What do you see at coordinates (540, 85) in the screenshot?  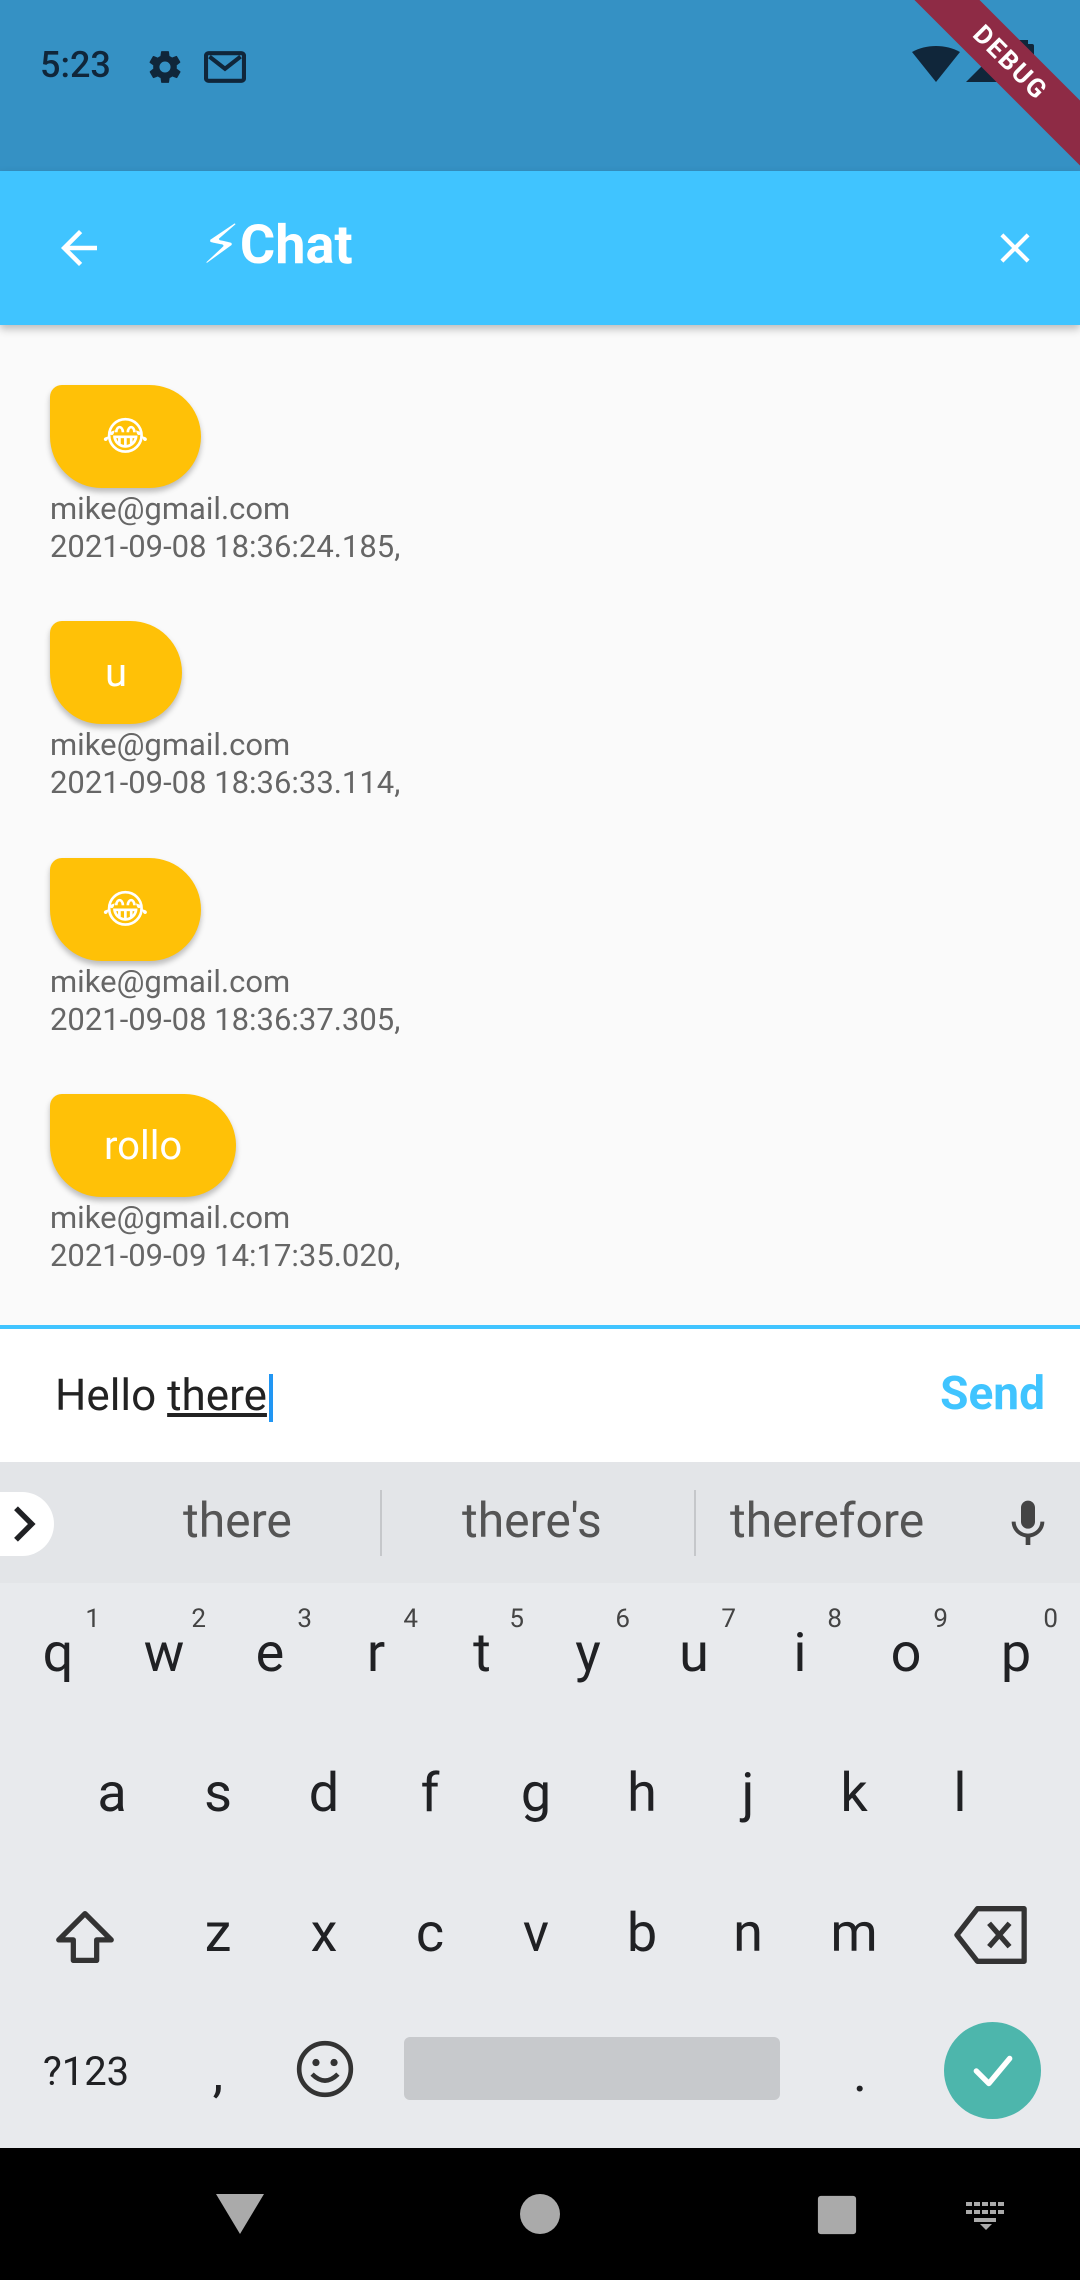 I see `status-bar: 5:23 DEBUG` at bounding box center [540, 85].